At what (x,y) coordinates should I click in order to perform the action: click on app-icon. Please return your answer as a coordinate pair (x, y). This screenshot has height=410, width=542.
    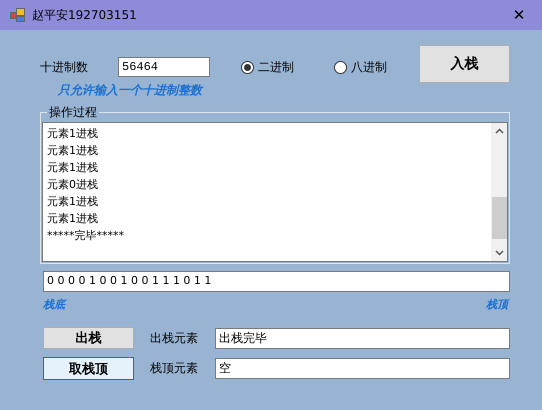
    Looking at the image, I should click on (18, 15).